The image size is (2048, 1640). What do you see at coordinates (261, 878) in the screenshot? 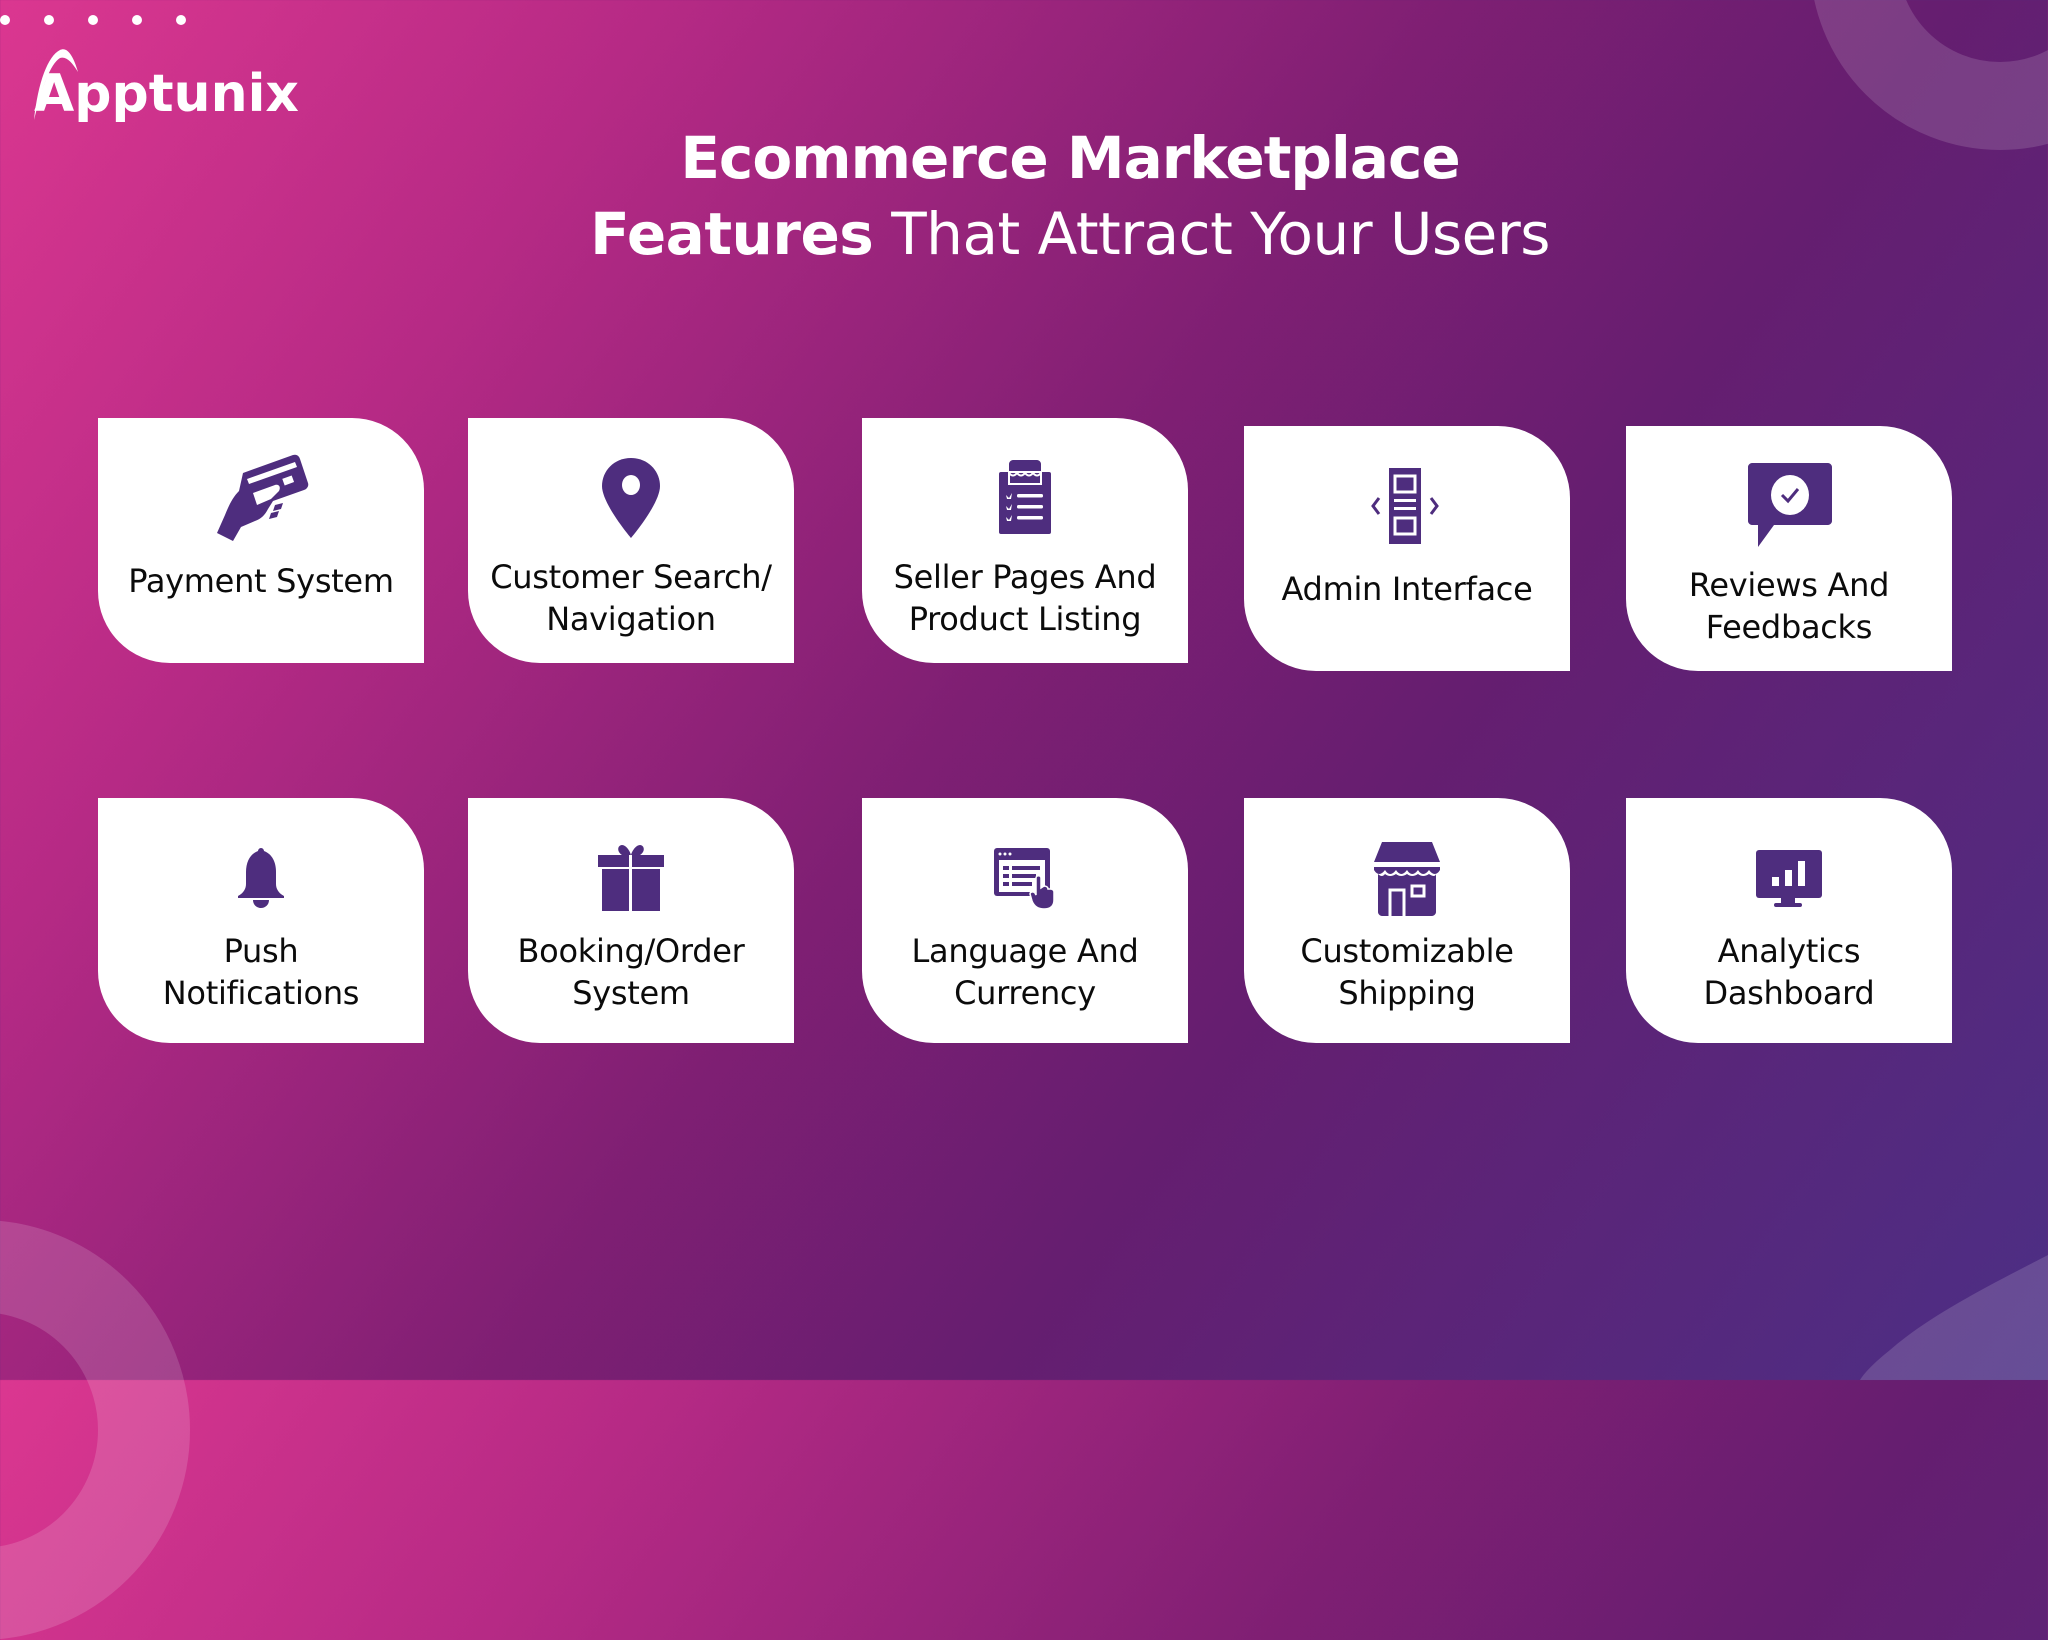
I see `bell-icon` at bounding box center [261, 878].